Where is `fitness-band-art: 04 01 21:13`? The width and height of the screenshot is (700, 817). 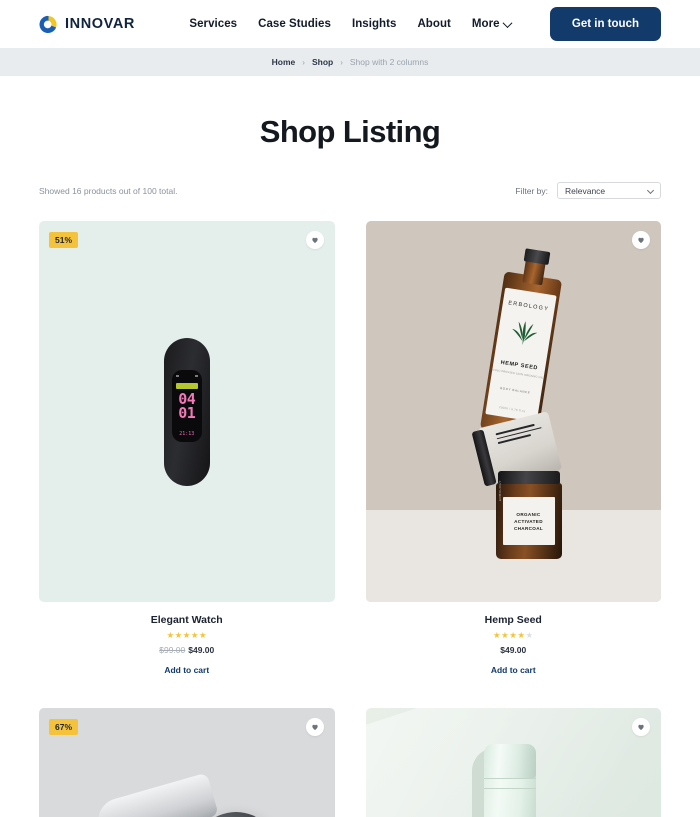 fitness-band-art: 04 01 21:13 is located at coordinates (186, 411).